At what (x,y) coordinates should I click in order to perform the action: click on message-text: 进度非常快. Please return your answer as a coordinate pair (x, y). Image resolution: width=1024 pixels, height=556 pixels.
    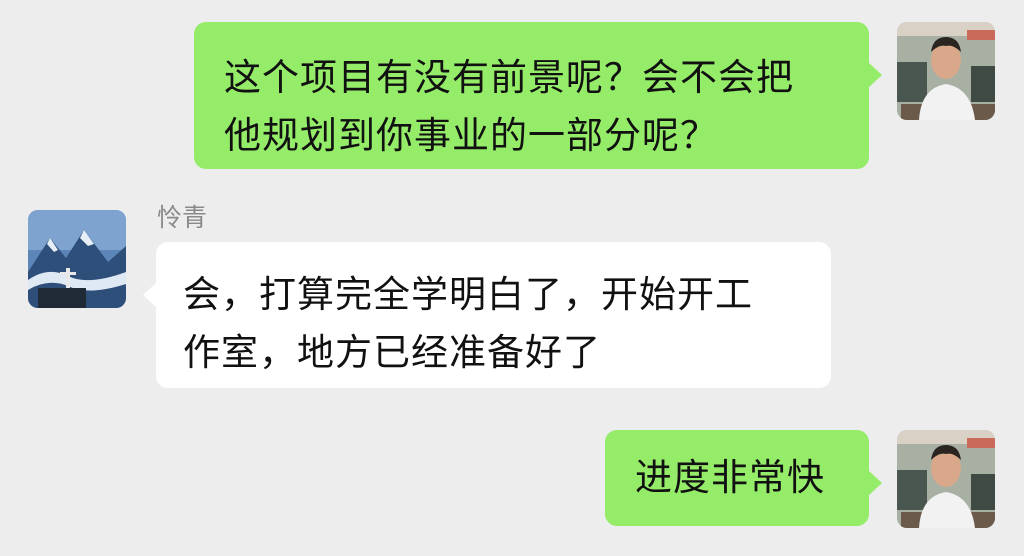
    Looking at the image, I should click on (730, 477).